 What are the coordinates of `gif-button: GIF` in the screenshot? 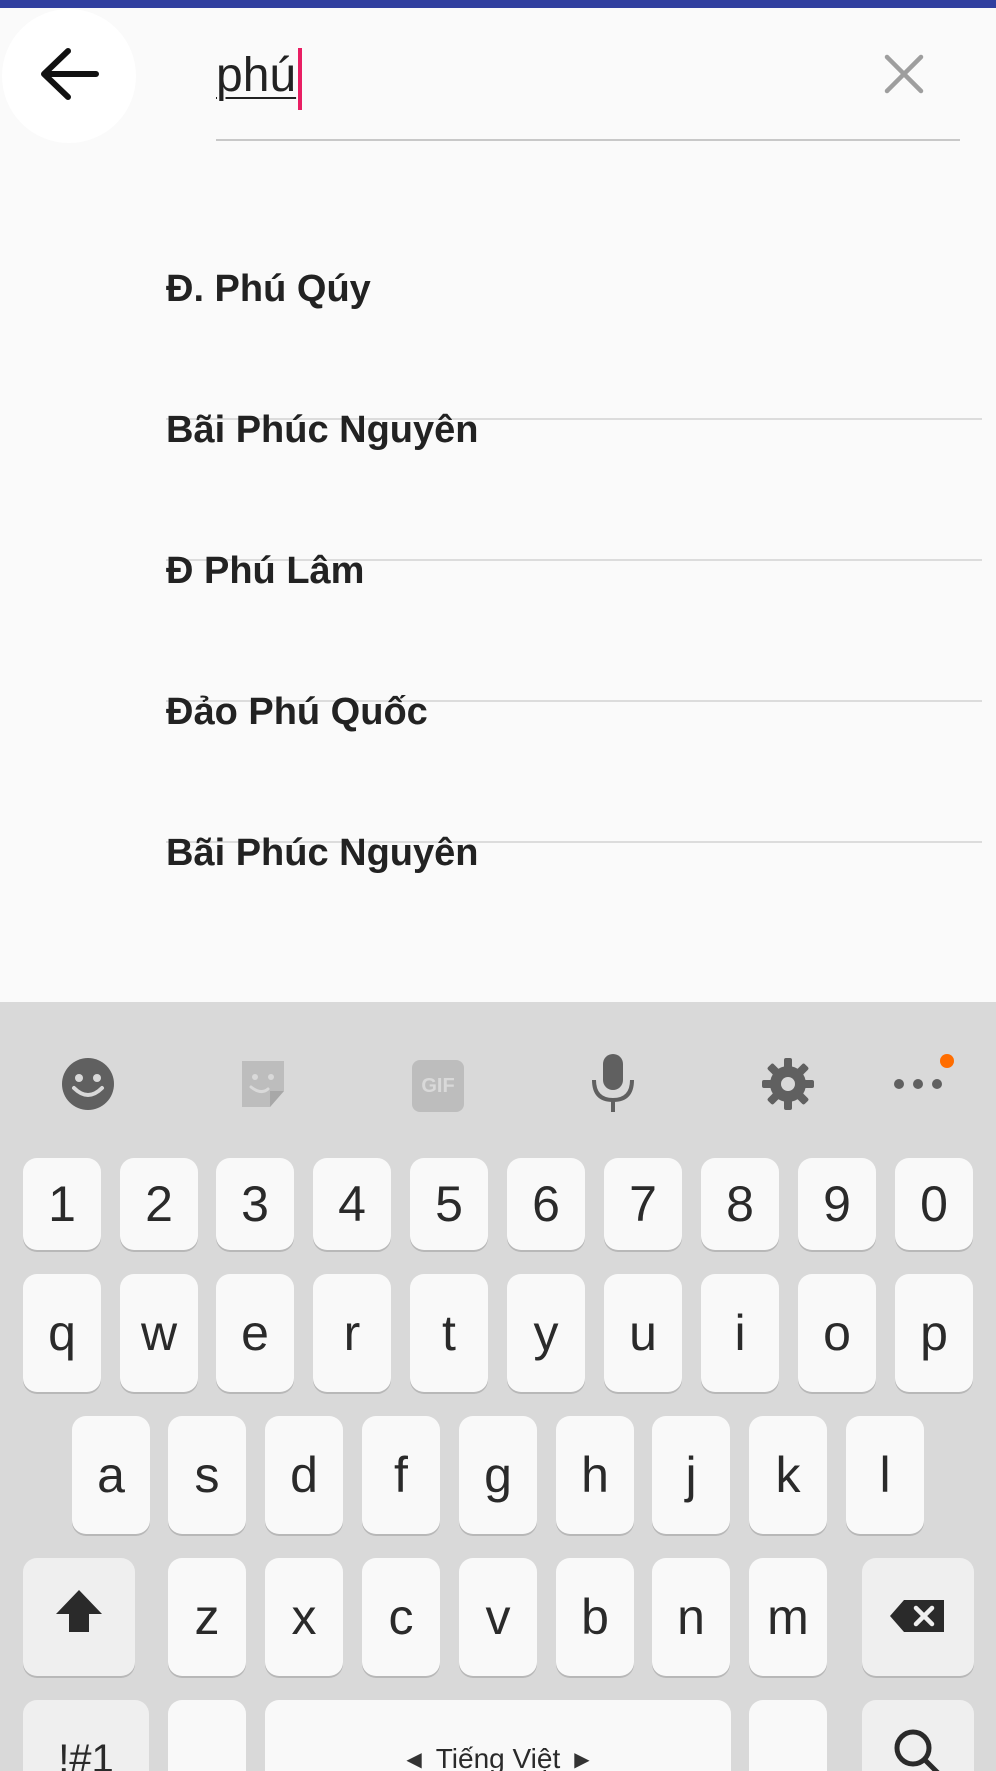 It's located at (438, 1086).